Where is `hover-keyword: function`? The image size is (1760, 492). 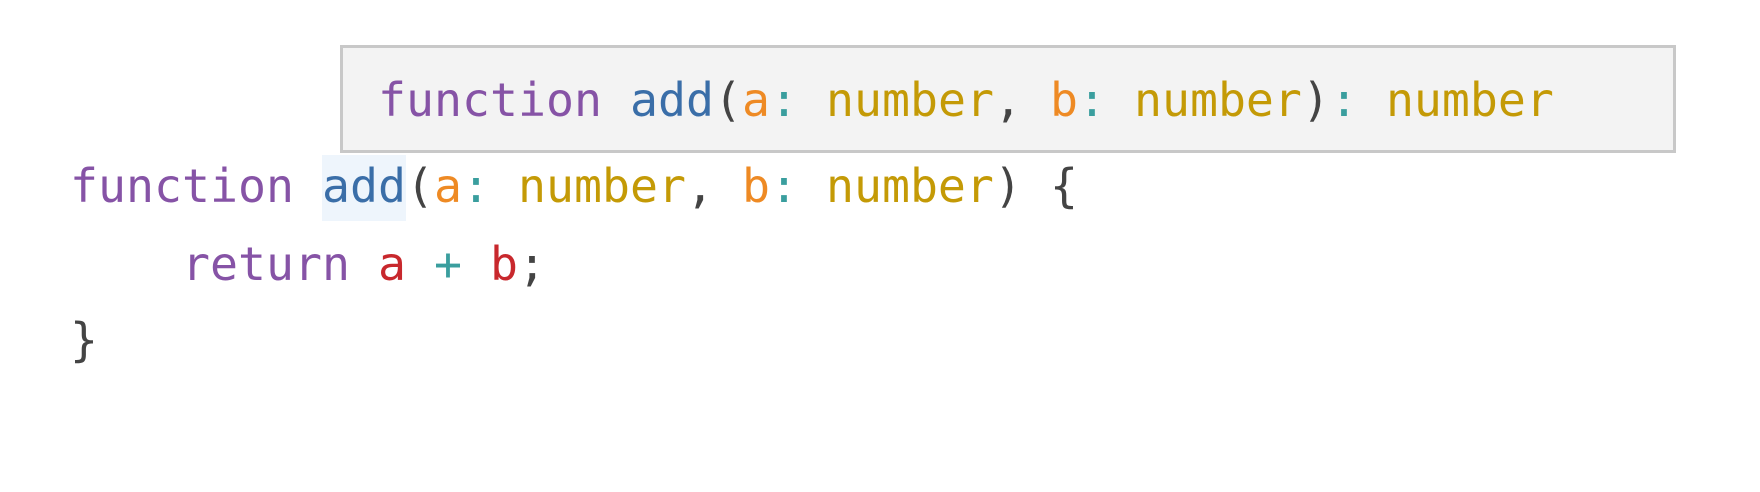 hover-keyword: function is located at coordinates (490, 100).